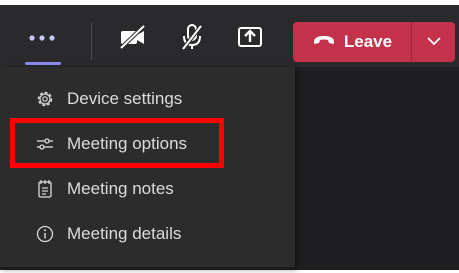  What do you see at coordinates (45, 189) in the screenshot?
I see `notes-icon` at bounding box center [45, 189].